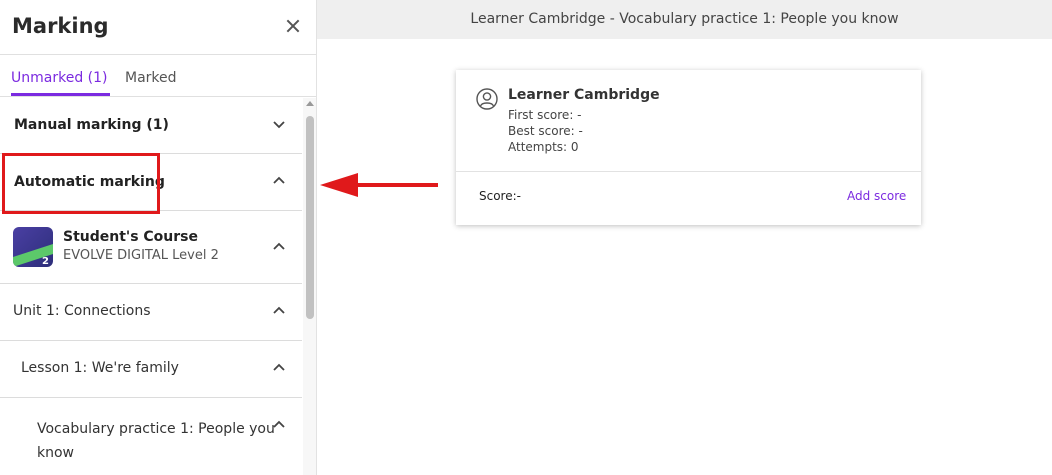  Describe the element at coordinates (156, 429) in the screenshot. I see `activity-label-line1: Vocabulary practice 1: People you` at that location.